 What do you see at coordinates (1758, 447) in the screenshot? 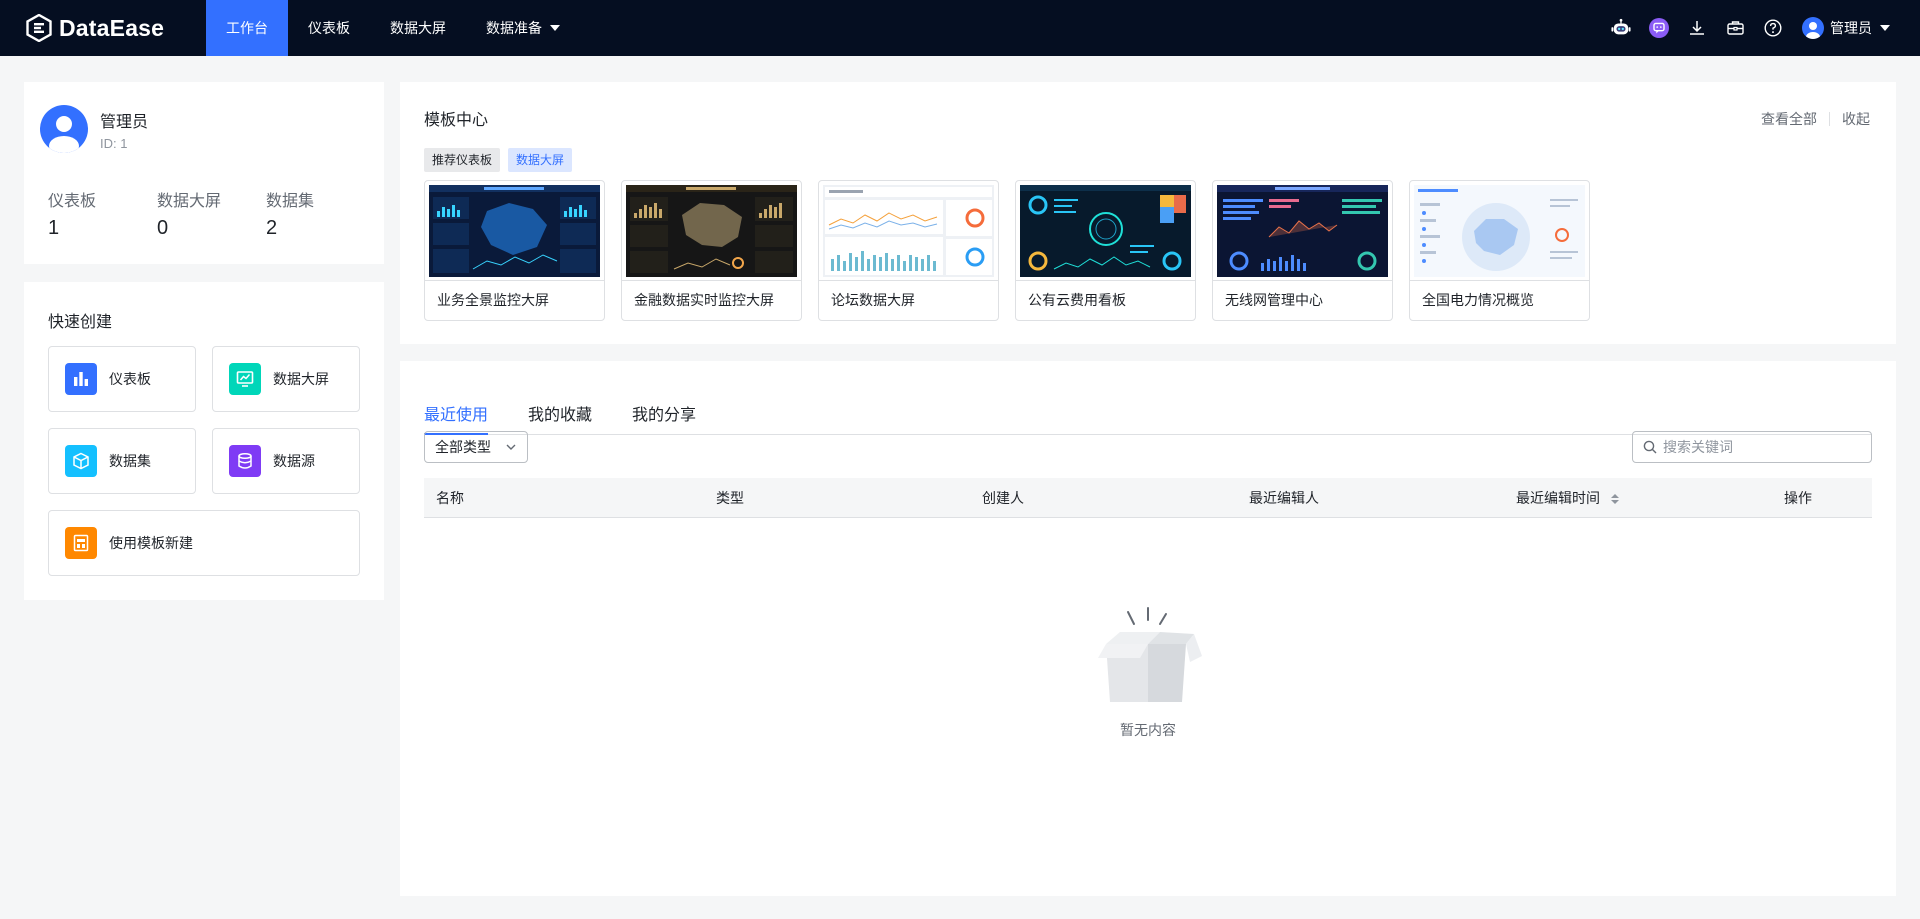
I see `search-input` at bounding box center [1758, 447].